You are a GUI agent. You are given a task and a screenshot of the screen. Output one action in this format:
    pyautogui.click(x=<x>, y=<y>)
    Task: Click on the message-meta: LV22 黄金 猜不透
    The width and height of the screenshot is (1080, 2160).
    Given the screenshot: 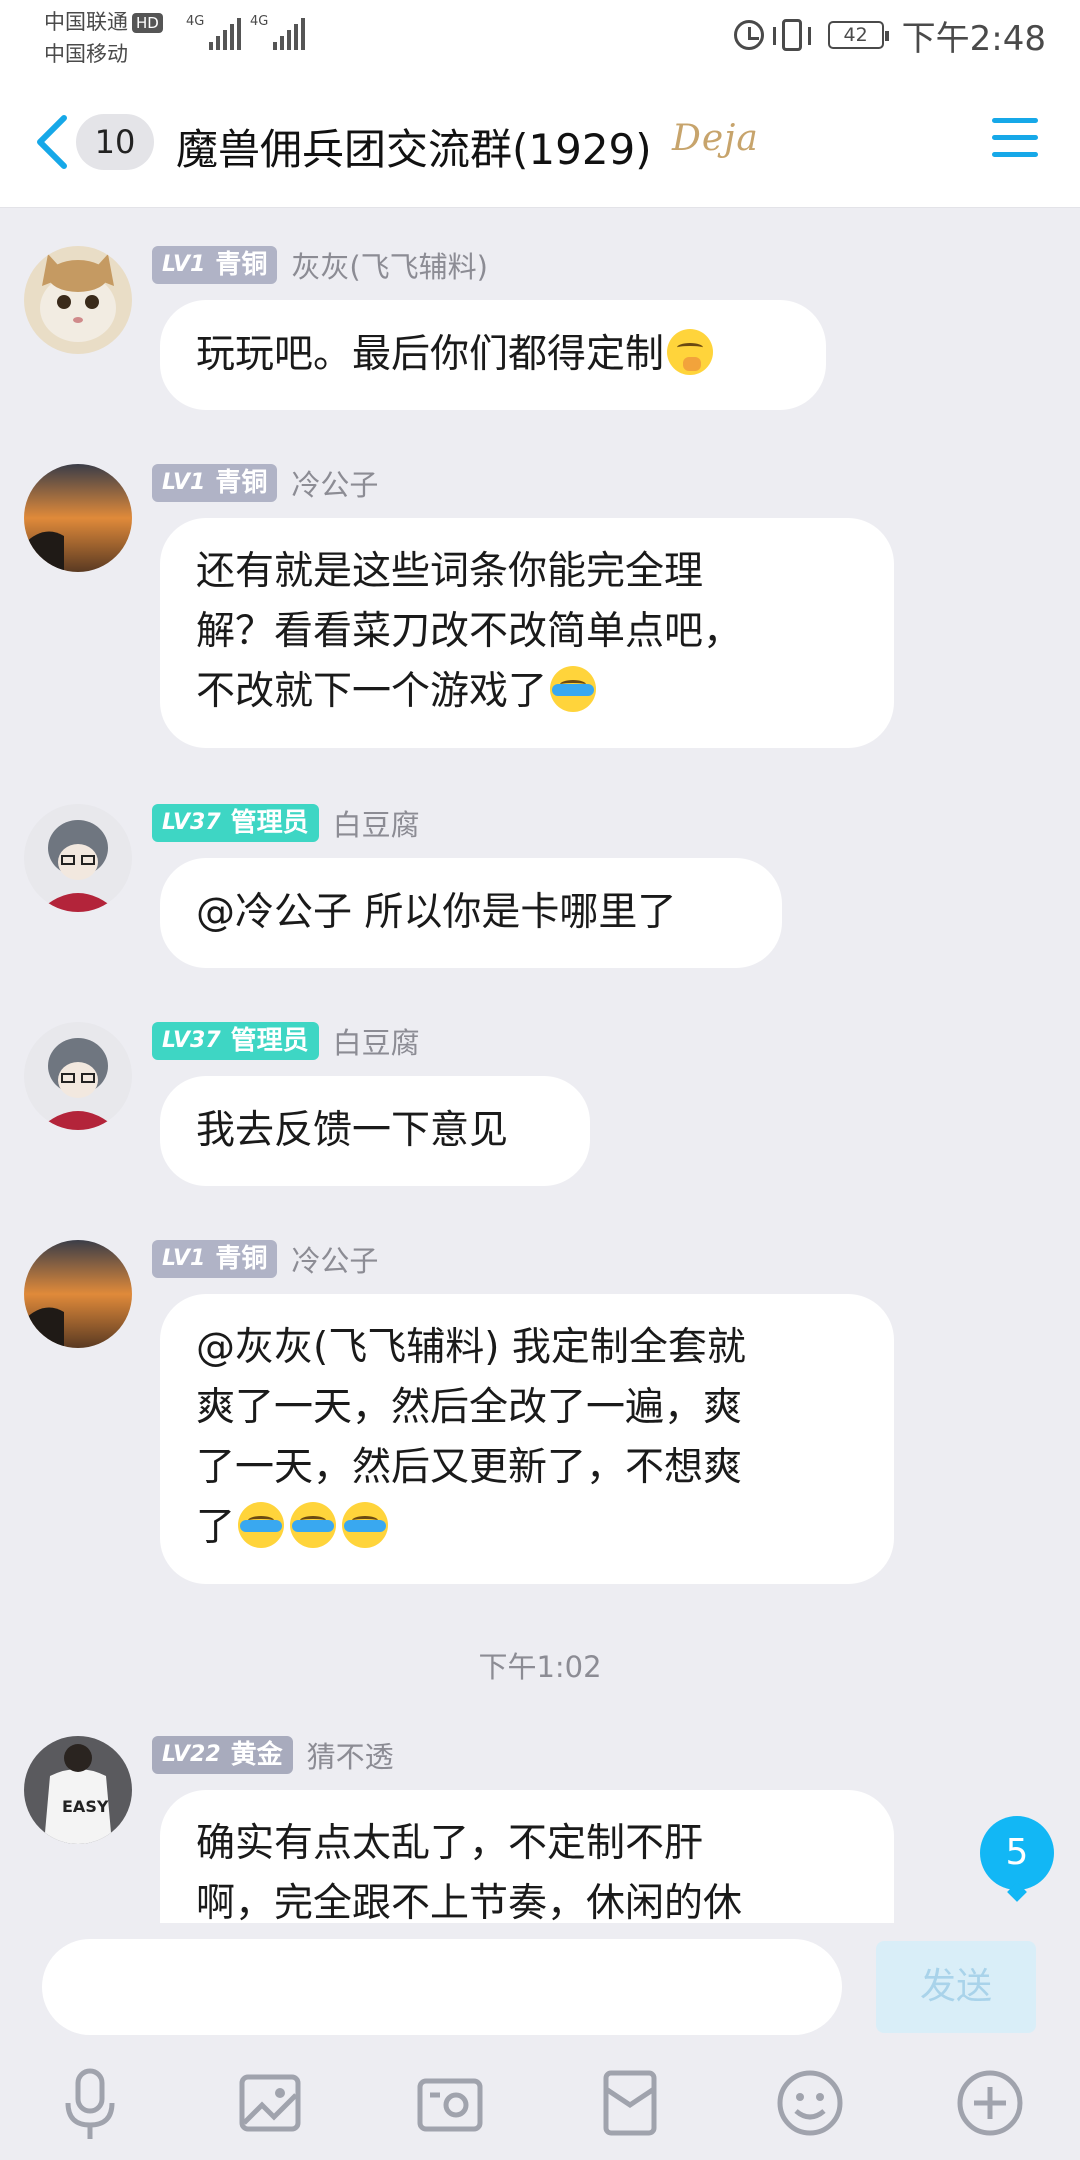 What is the action you would take?
    pyautogui.click(x=273, y=1755)
    